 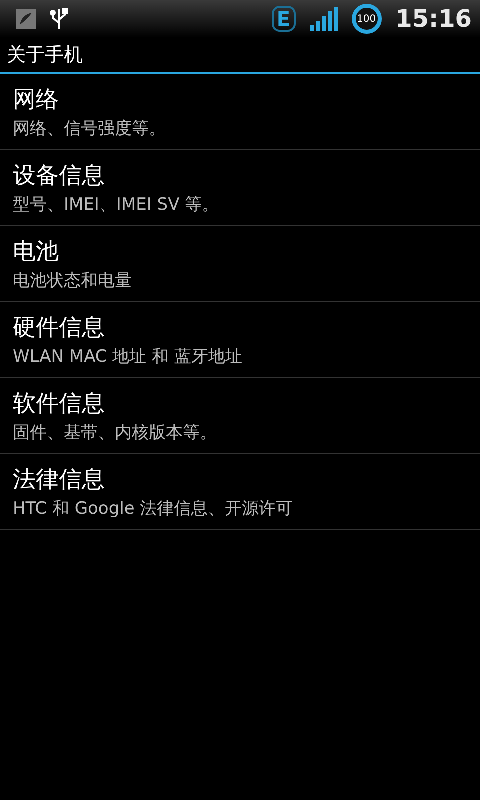 What do you see at coordinates (59, 328) in the screenshot?
I see `item-title: 硬件信息` at bounding box center [59, 328].